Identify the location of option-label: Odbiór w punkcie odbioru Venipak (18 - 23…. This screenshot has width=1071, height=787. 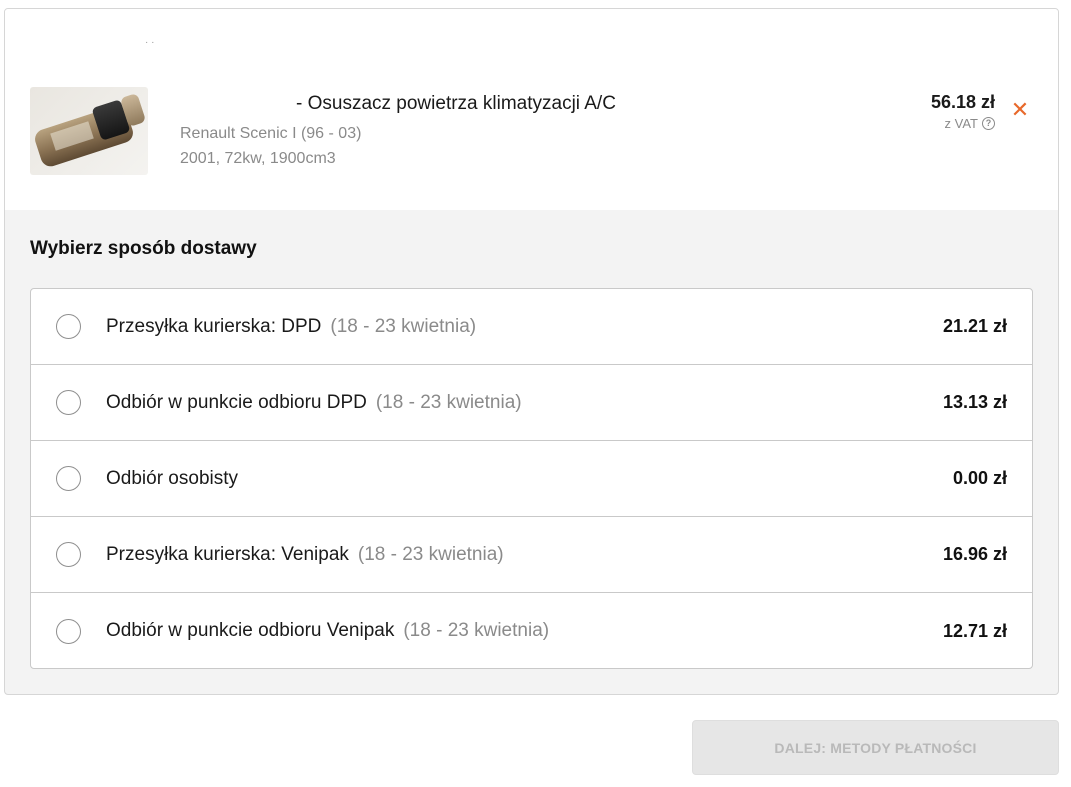
(327, 631).